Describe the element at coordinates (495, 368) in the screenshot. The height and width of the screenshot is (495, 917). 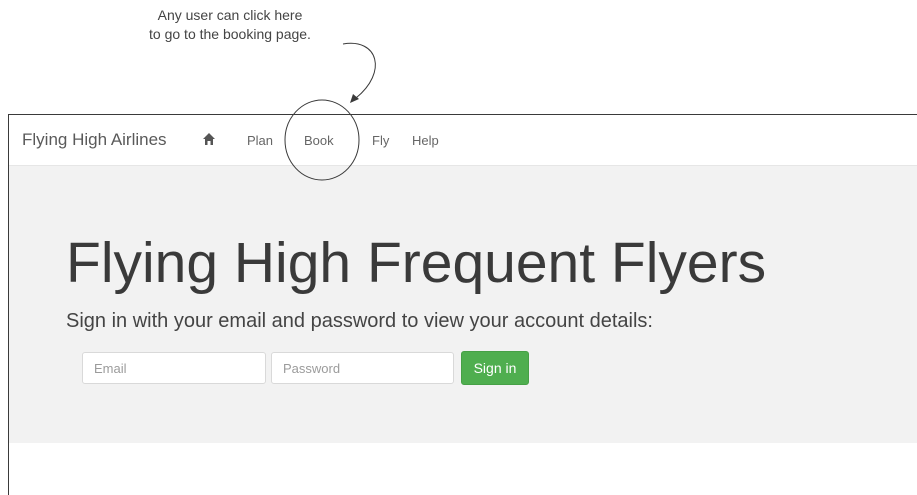
I see `sign-in-button: Sign in` at that location.